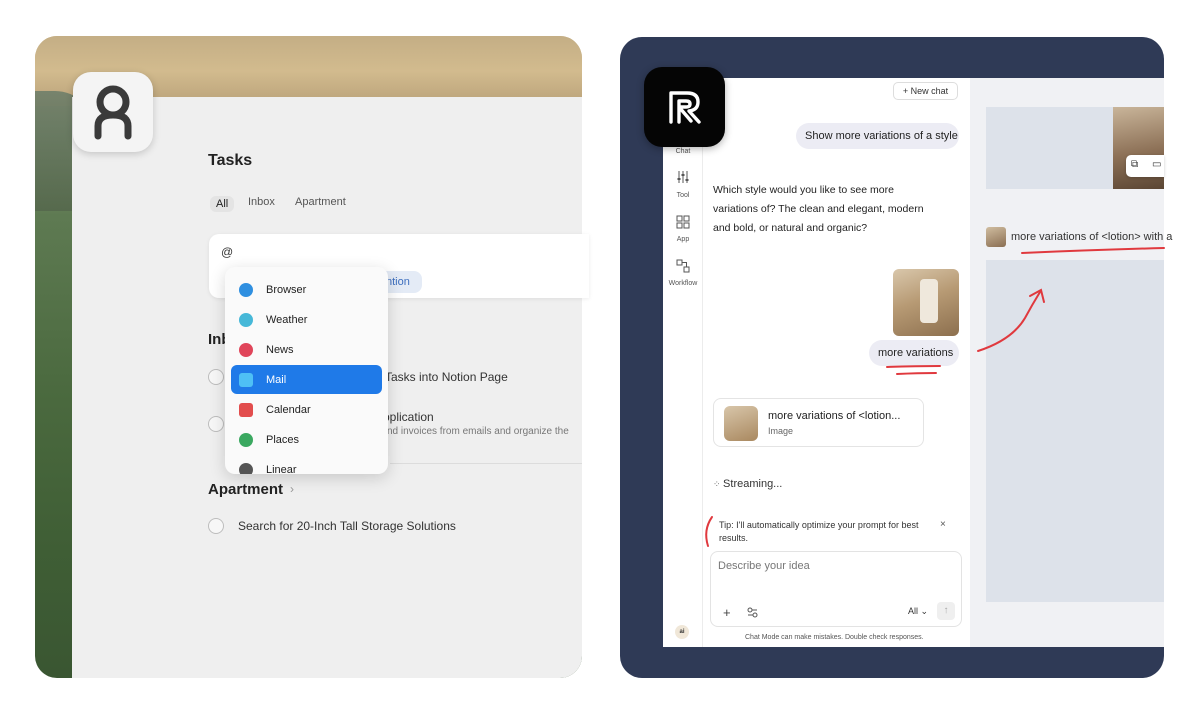 This screenshot has width=1200, height=712. What do you see at coordinates (286, 289) in the screenshot?
I see `dropdown-item-label: Browser` at bounding box center [286, 289].